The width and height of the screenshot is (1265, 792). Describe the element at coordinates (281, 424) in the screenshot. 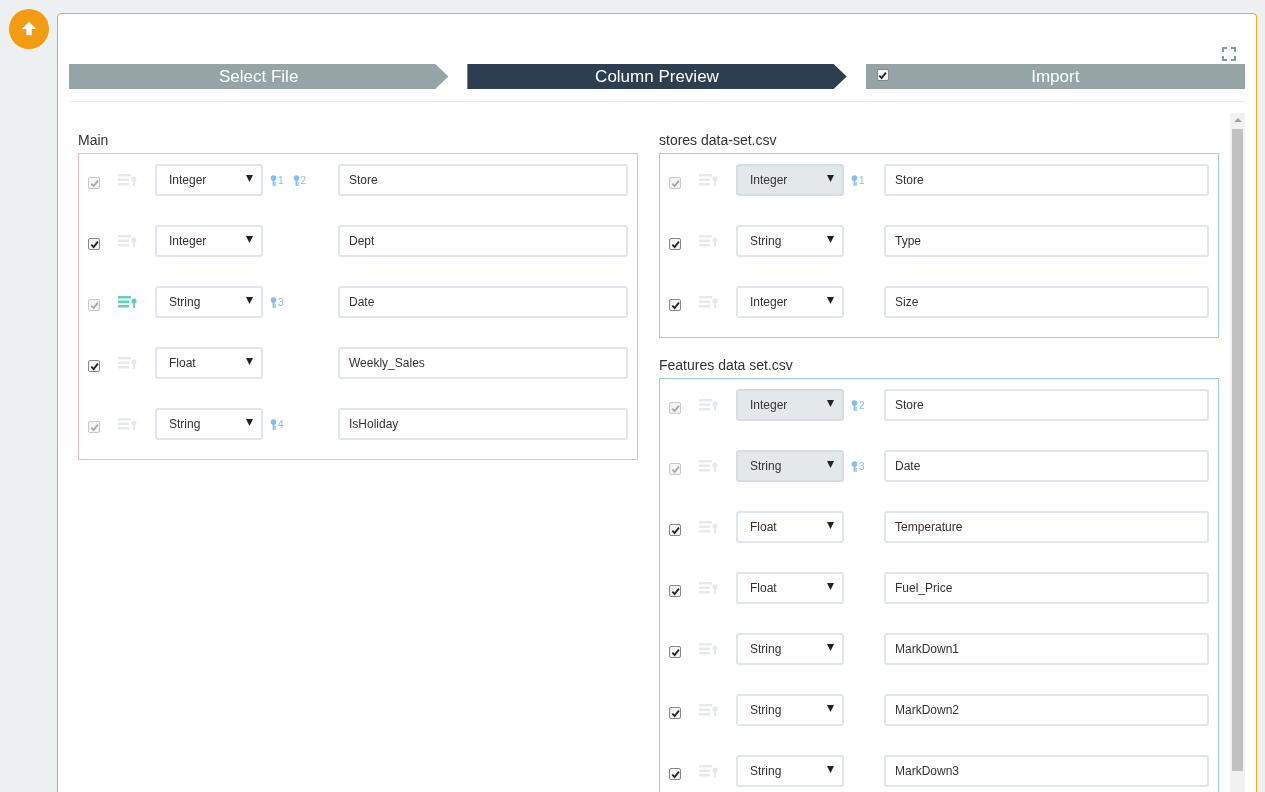

I see `key-number: 4` at that location.